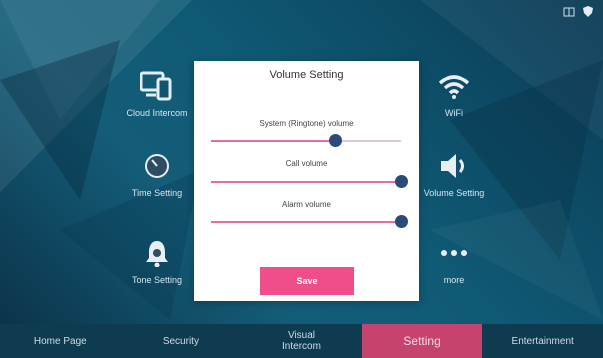 This screenshot has width=603, height=358. Describe the element at coordinates (569, 13) in the screenshot. I see `window-icon` at that location.